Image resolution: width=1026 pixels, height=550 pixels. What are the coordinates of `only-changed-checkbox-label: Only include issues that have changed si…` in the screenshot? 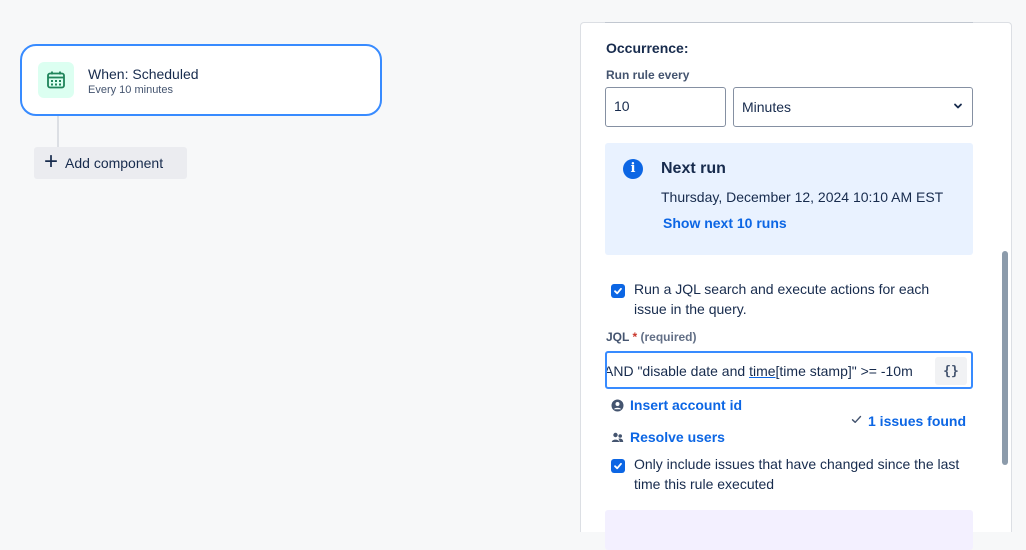 It's located at (797, 474).